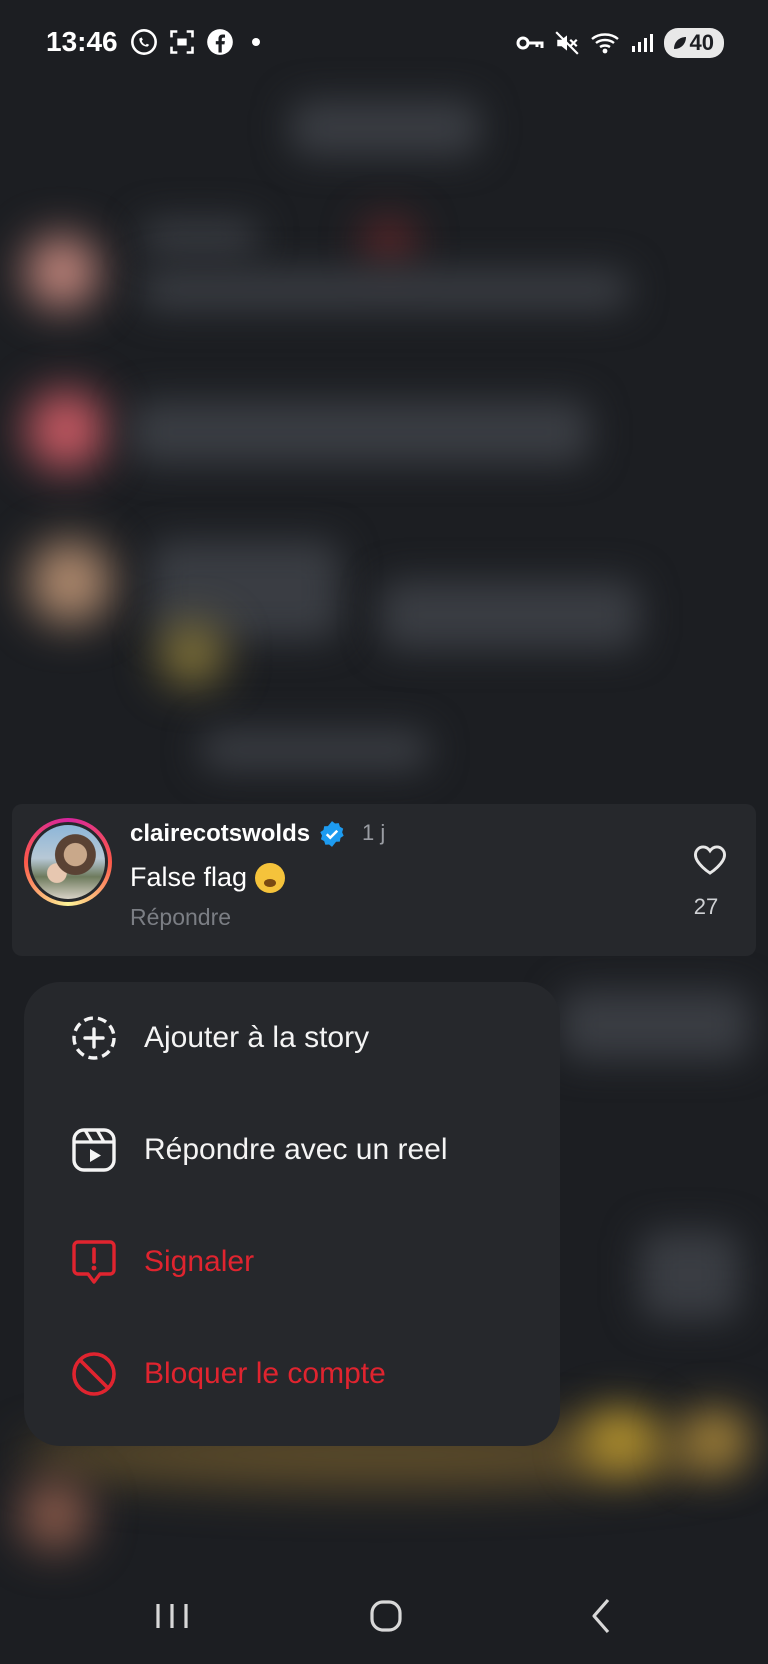 The height and width of the screenshot is (1664, 768). I want to click on menu-item-block-account: Bloquer le compte, so click(292, 1374).